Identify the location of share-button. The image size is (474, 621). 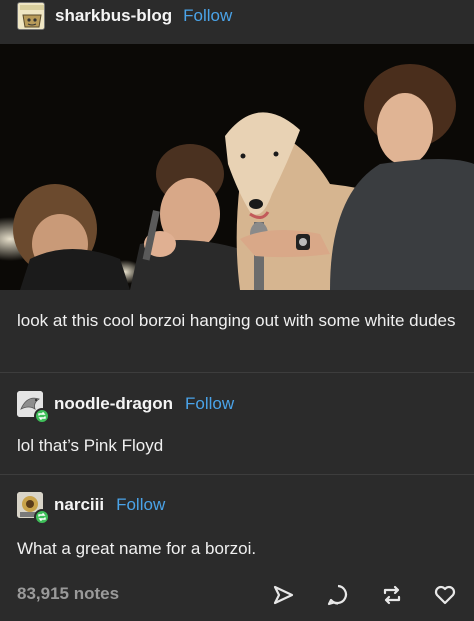
(283, 595).